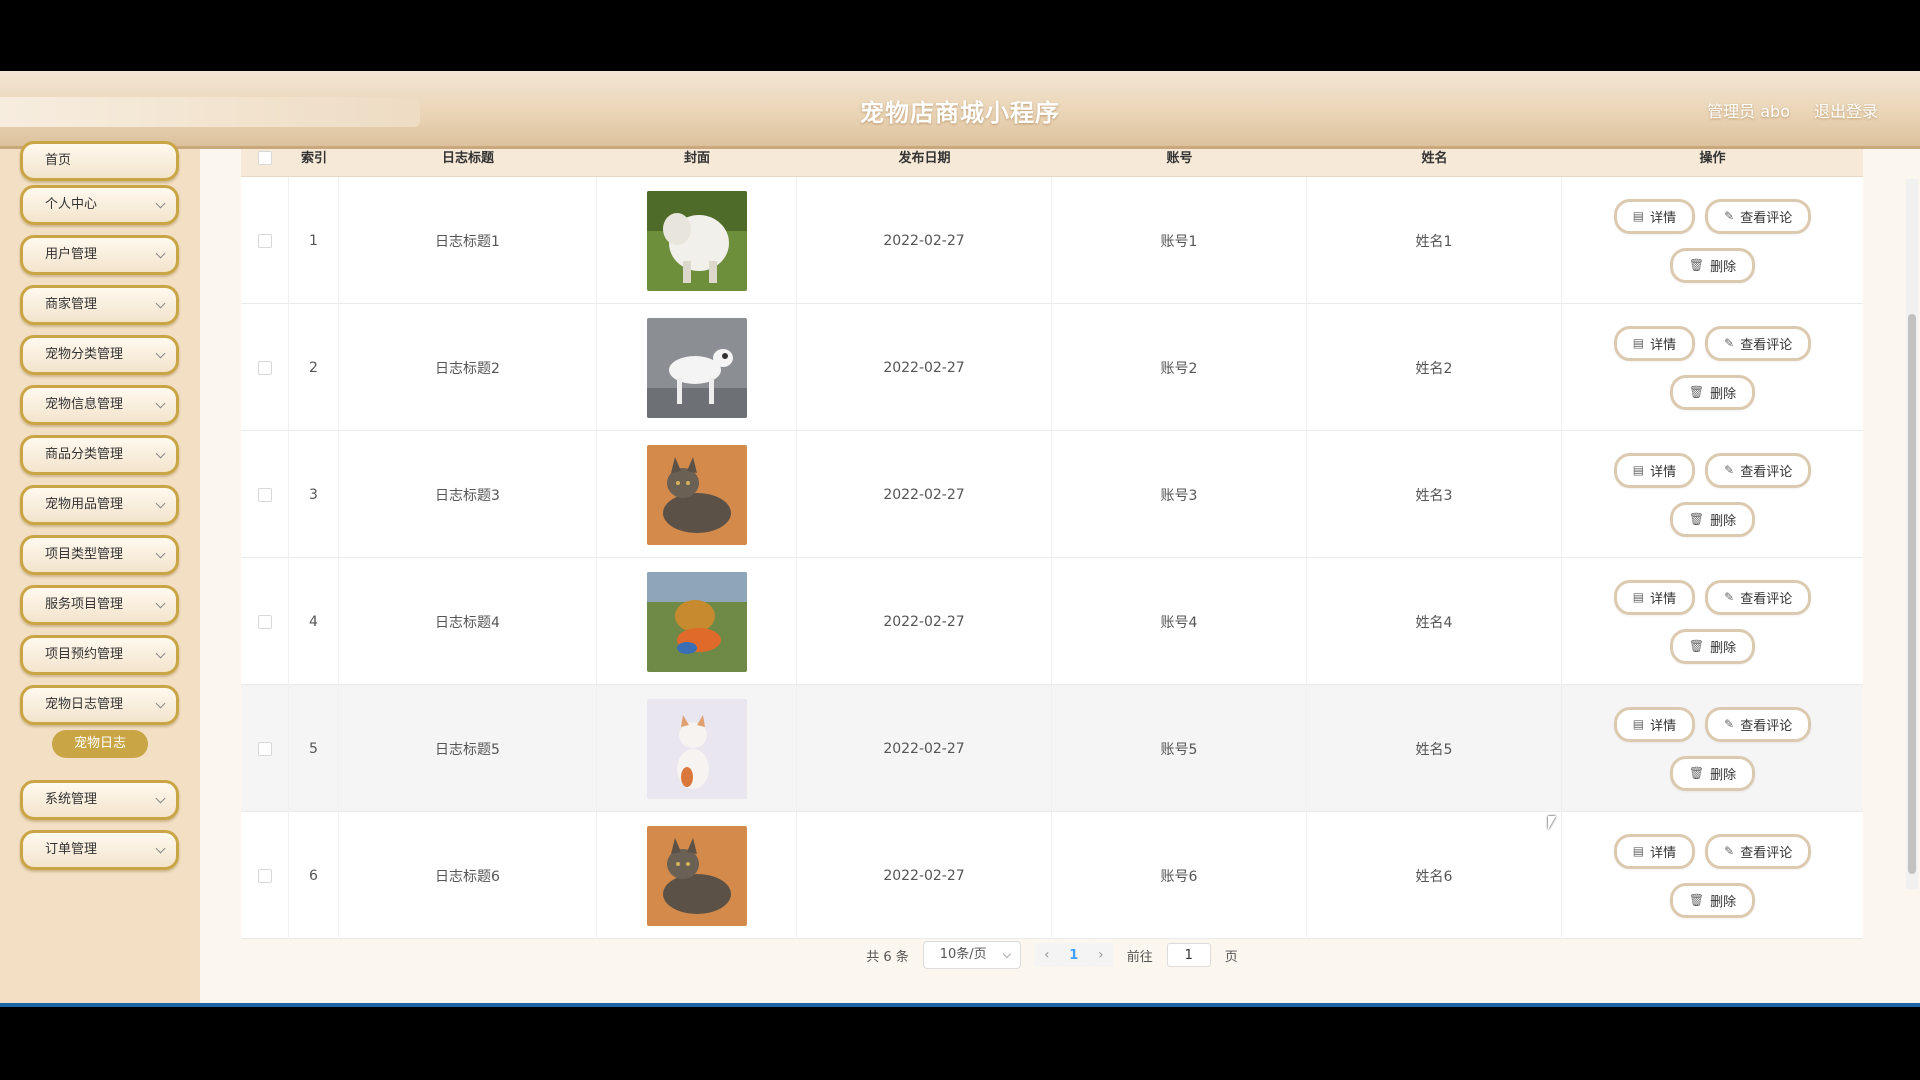 The height and width of the screenshot is (1080, 1920). I want to click on vertical-scrollbar, so click(1912, 534).